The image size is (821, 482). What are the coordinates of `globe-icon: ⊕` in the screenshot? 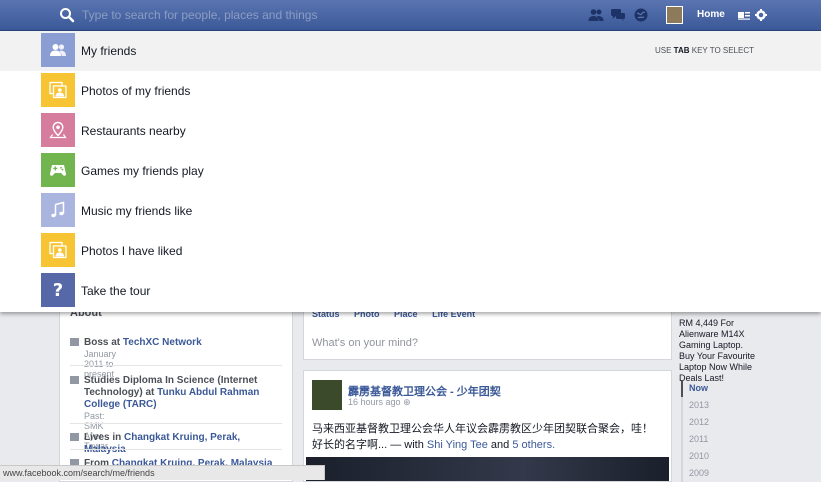 It's located at (407, 402).